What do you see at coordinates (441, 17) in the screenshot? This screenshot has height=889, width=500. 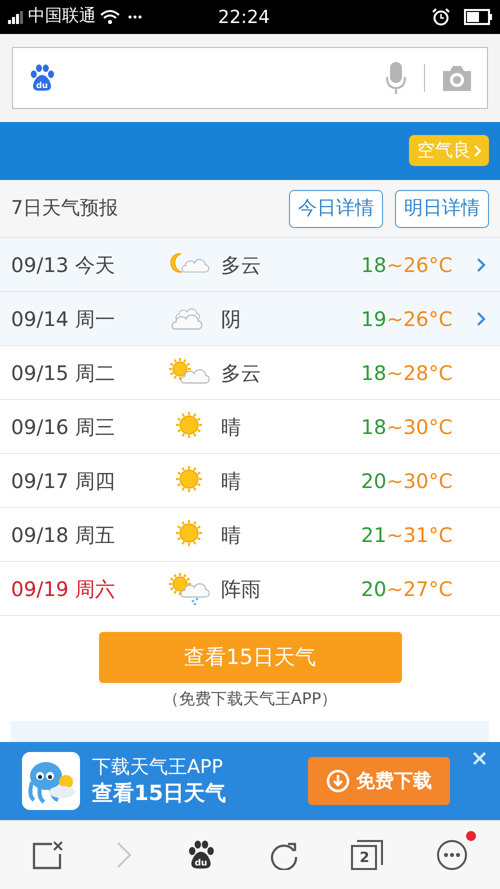 I see `alarm-icon` at bounding box center [441, 17].